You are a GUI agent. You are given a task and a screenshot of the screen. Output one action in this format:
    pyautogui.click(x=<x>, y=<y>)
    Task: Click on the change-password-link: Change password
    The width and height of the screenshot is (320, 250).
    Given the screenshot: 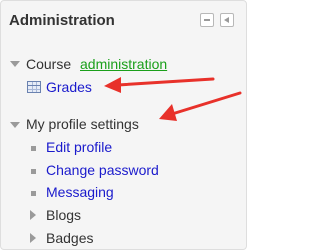 What is the action you would take?
    pyautogui.click(x=102, y=170)
    